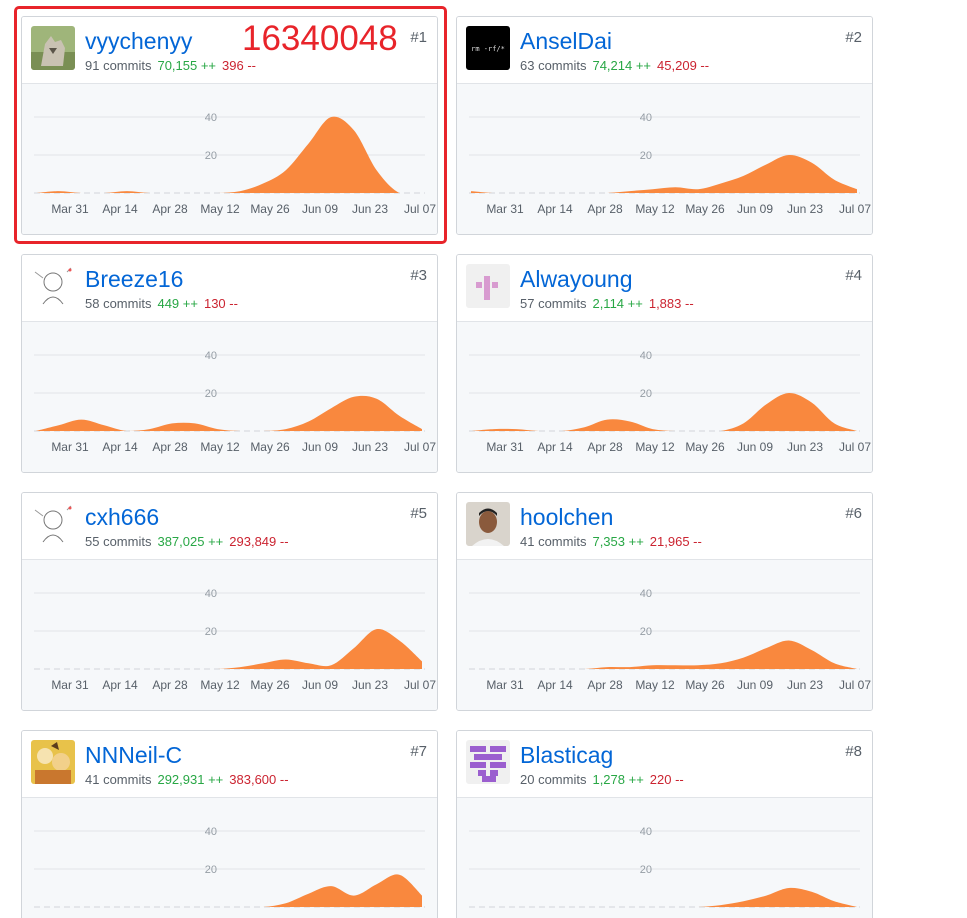 The height and width of the screenshot is (918, 967). What do you see at coordinates (122, 517) in the screenshot?
I see `contributor-username-link: cxh666` at bounding box center [122, 517].